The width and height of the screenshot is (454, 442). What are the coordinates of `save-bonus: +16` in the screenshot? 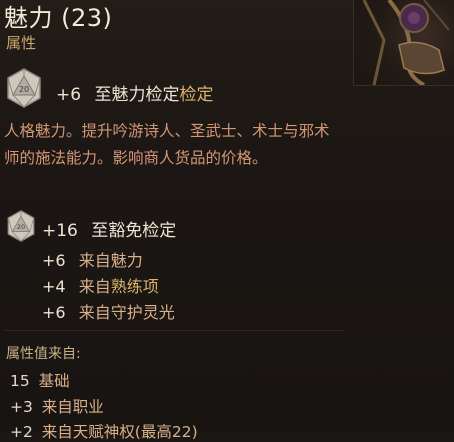 It's located at (60, 231).